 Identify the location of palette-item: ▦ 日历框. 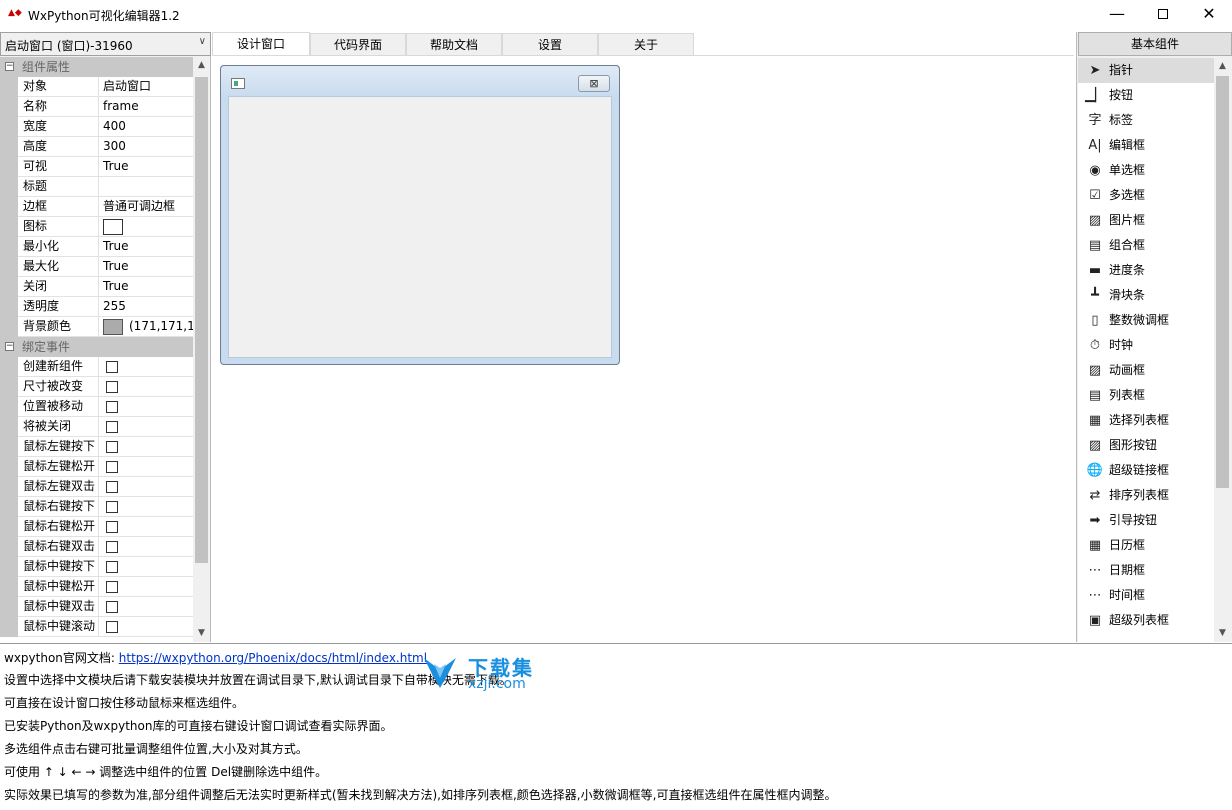
(1146, 545).